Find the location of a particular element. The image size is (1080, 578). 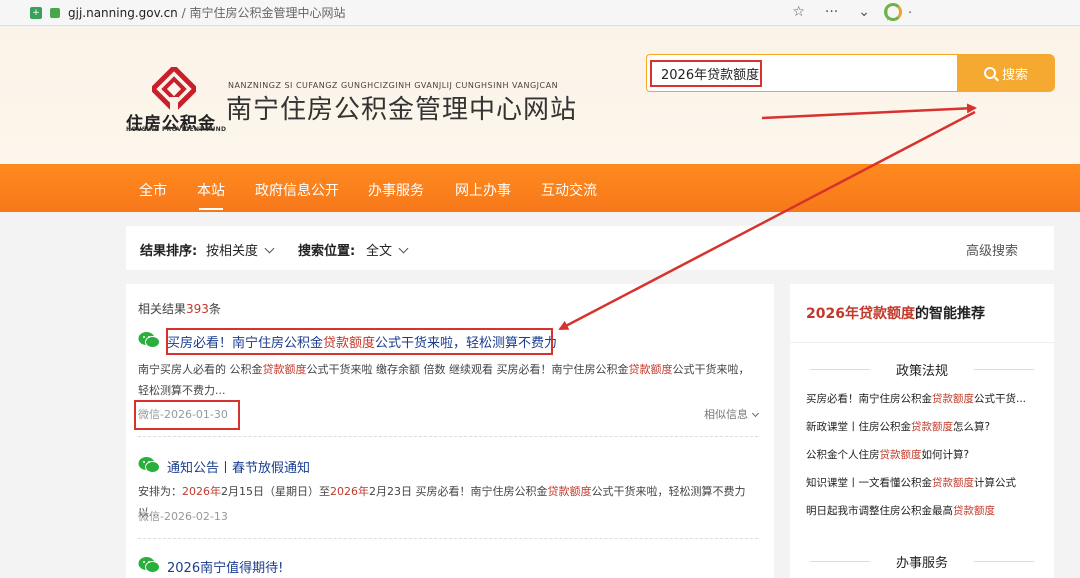

shield-icon: + is located at coordinates (36, 12).